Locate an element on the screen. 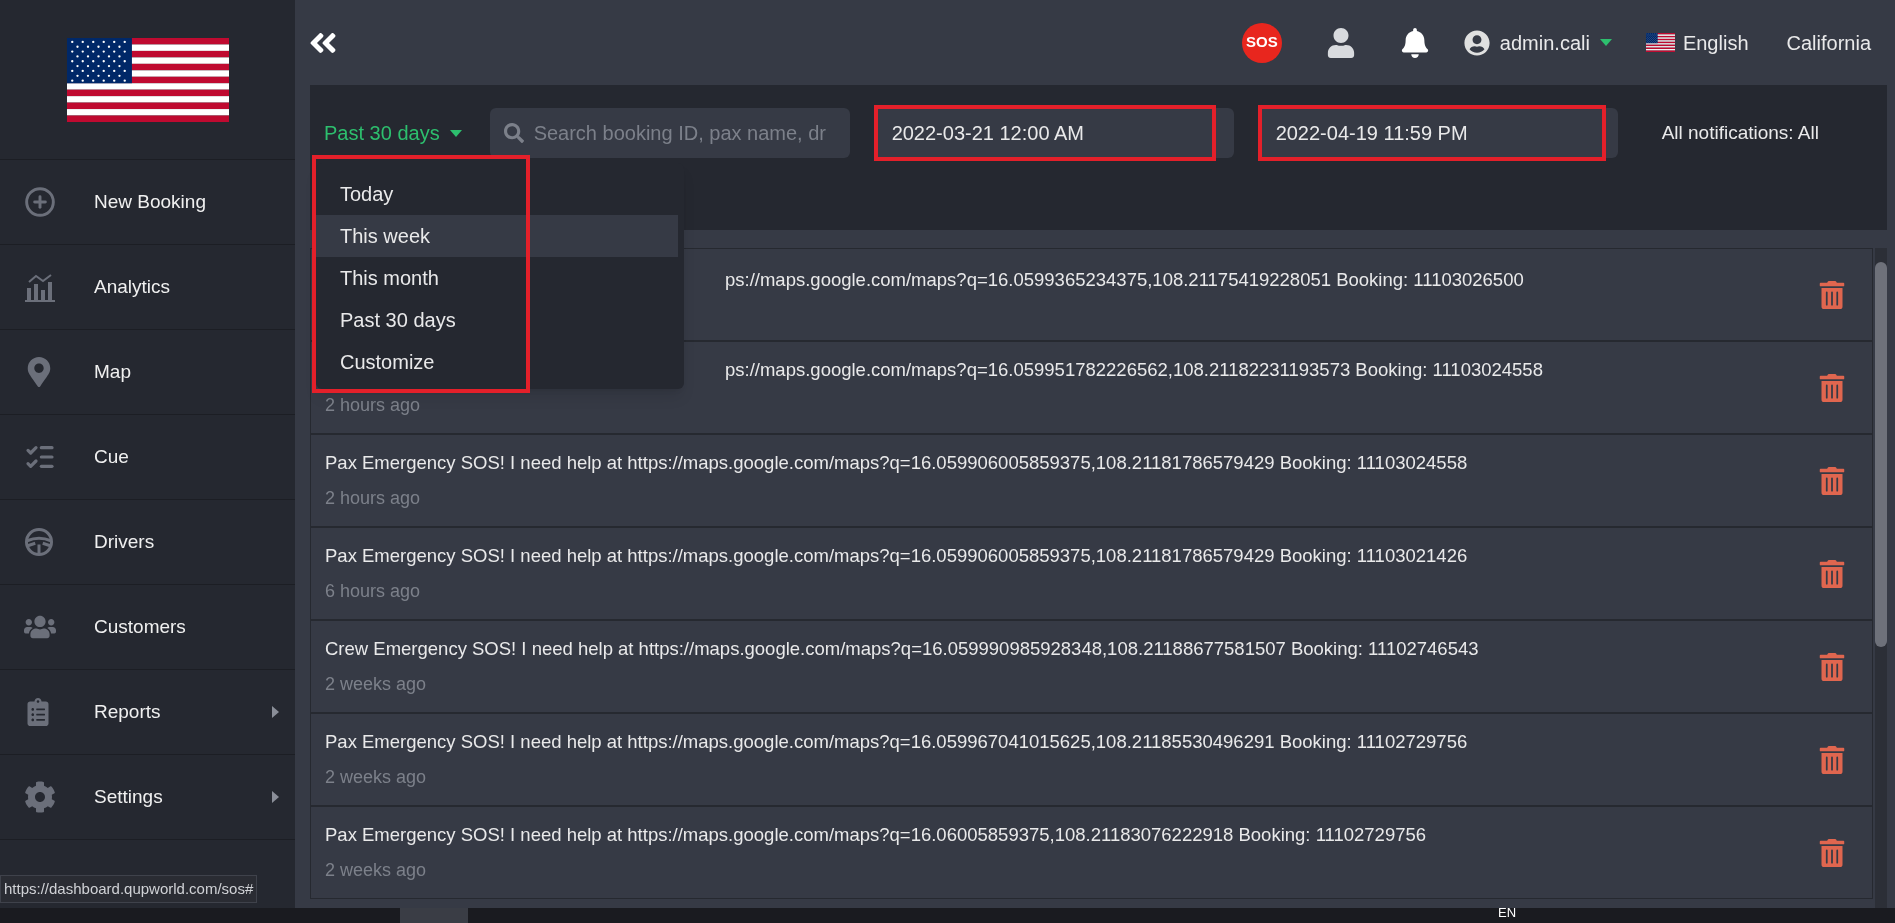 The width and height of the screenshot is (1895, 923). start-date-field: 2022-03-21 12:00 AM is located at coordinates (1044, 133).